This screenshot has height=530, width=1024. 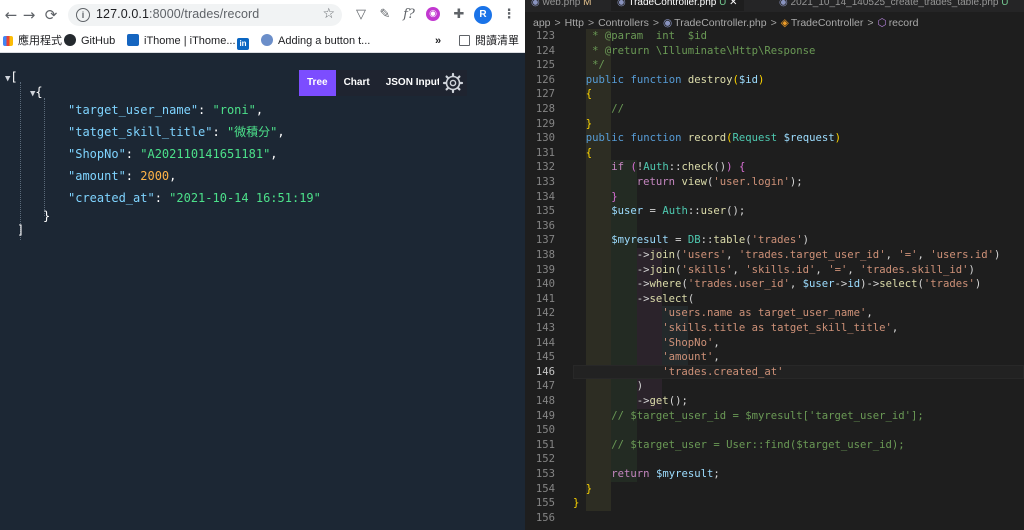 I want to click on line-text: * @param int $id, so click(x=640, y=36).